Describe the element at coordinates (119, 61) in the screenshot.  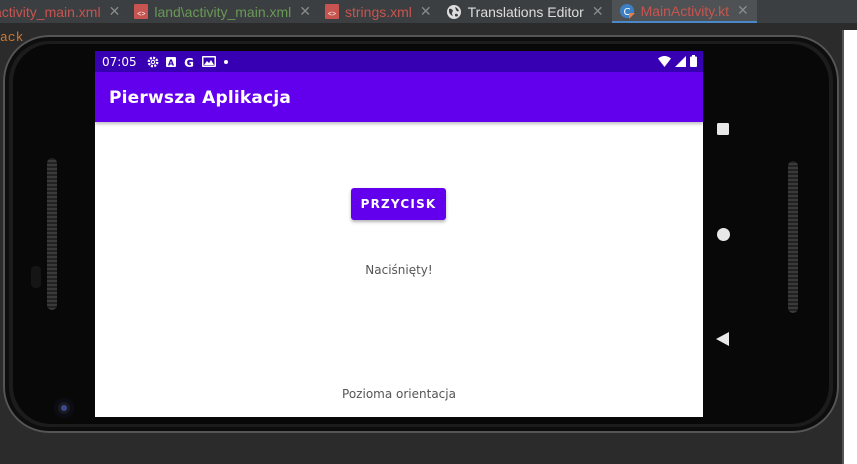
I see `status-time: 07:05` at that location.